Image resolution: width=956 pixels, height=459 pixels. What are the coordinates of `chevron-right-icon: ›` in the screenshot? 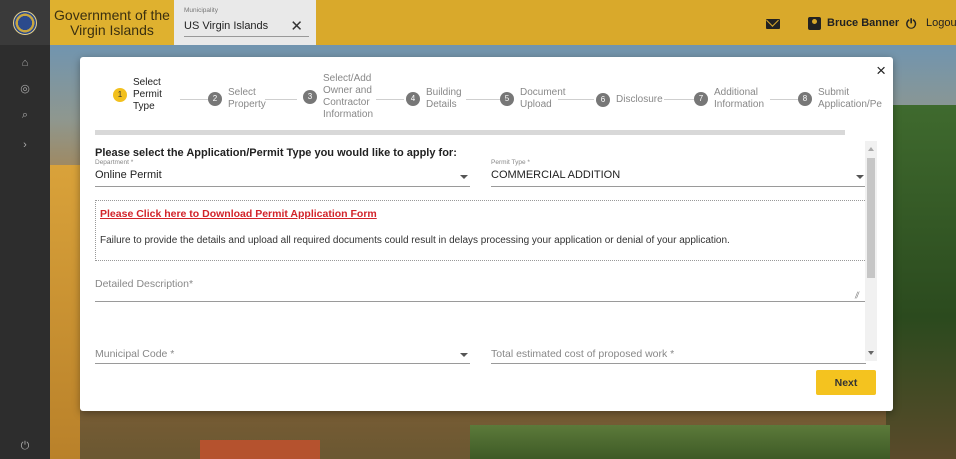 It's located at (25, 145).